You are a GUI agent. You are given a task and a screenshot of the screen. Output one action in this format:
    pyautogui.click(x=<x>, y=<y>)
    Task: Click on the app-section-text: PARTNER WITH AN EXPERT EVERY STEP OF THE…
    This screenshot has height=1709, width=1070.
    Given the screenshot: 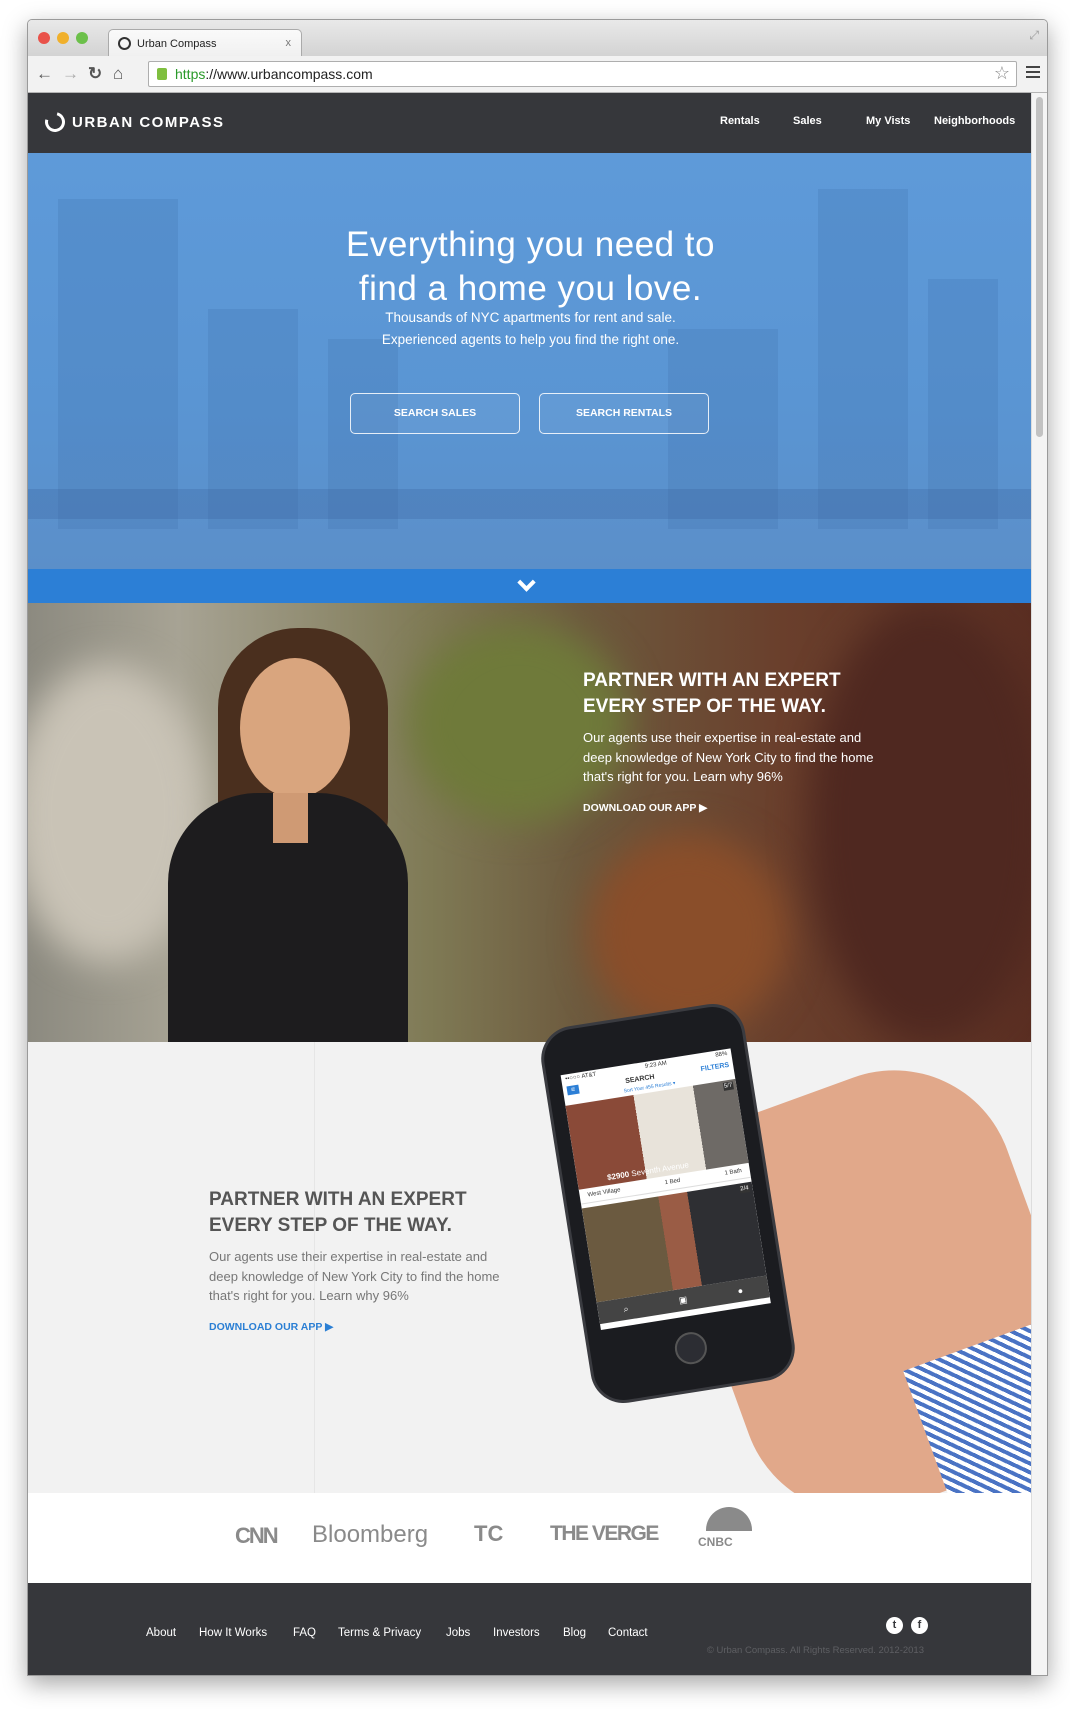 What is the action you would take?
    pyautogui.click(x=364, y=1260)
    